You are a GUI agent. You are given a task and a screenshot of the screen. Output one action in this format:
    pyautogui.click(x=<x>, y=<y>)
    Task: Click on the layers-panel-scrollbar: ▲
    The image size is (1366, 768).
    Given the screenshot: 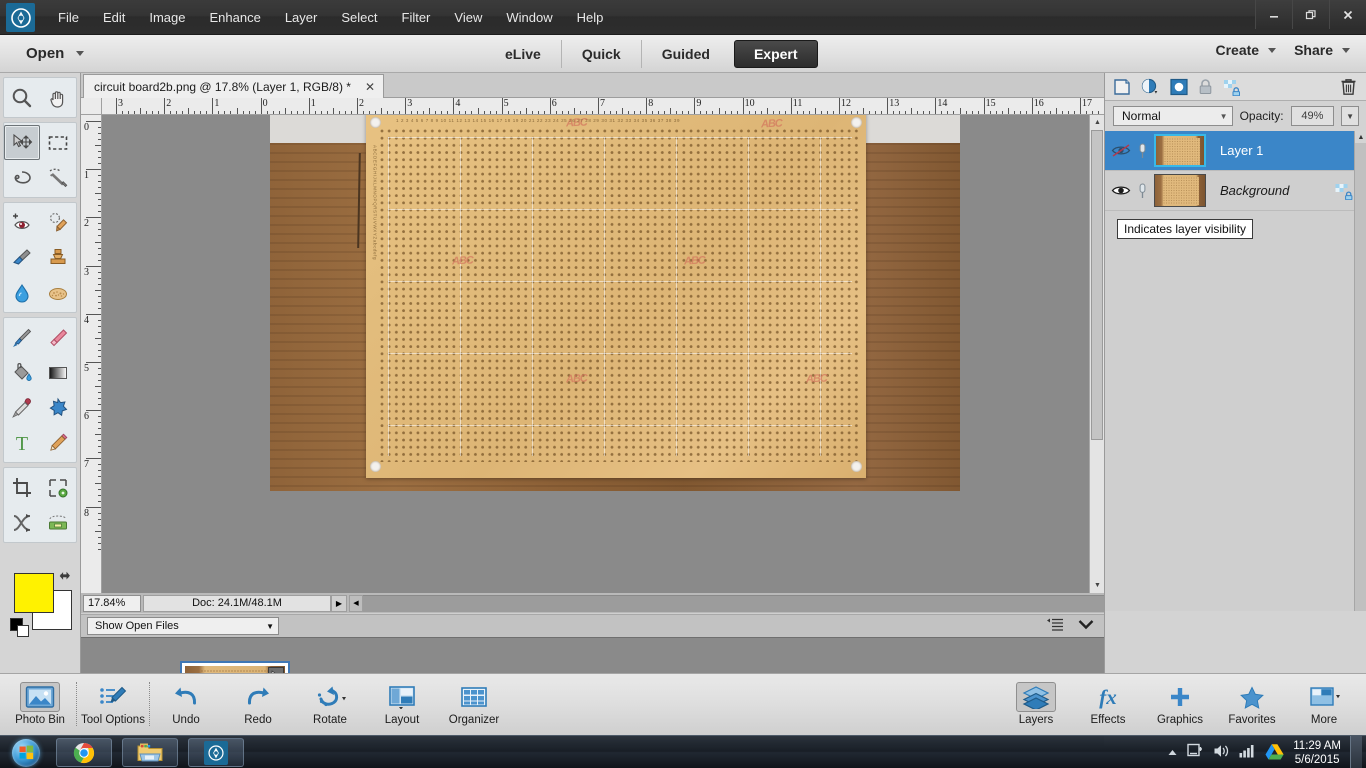 What is the action you would take?
    pyautogui.click(x=1360, y=371)
    